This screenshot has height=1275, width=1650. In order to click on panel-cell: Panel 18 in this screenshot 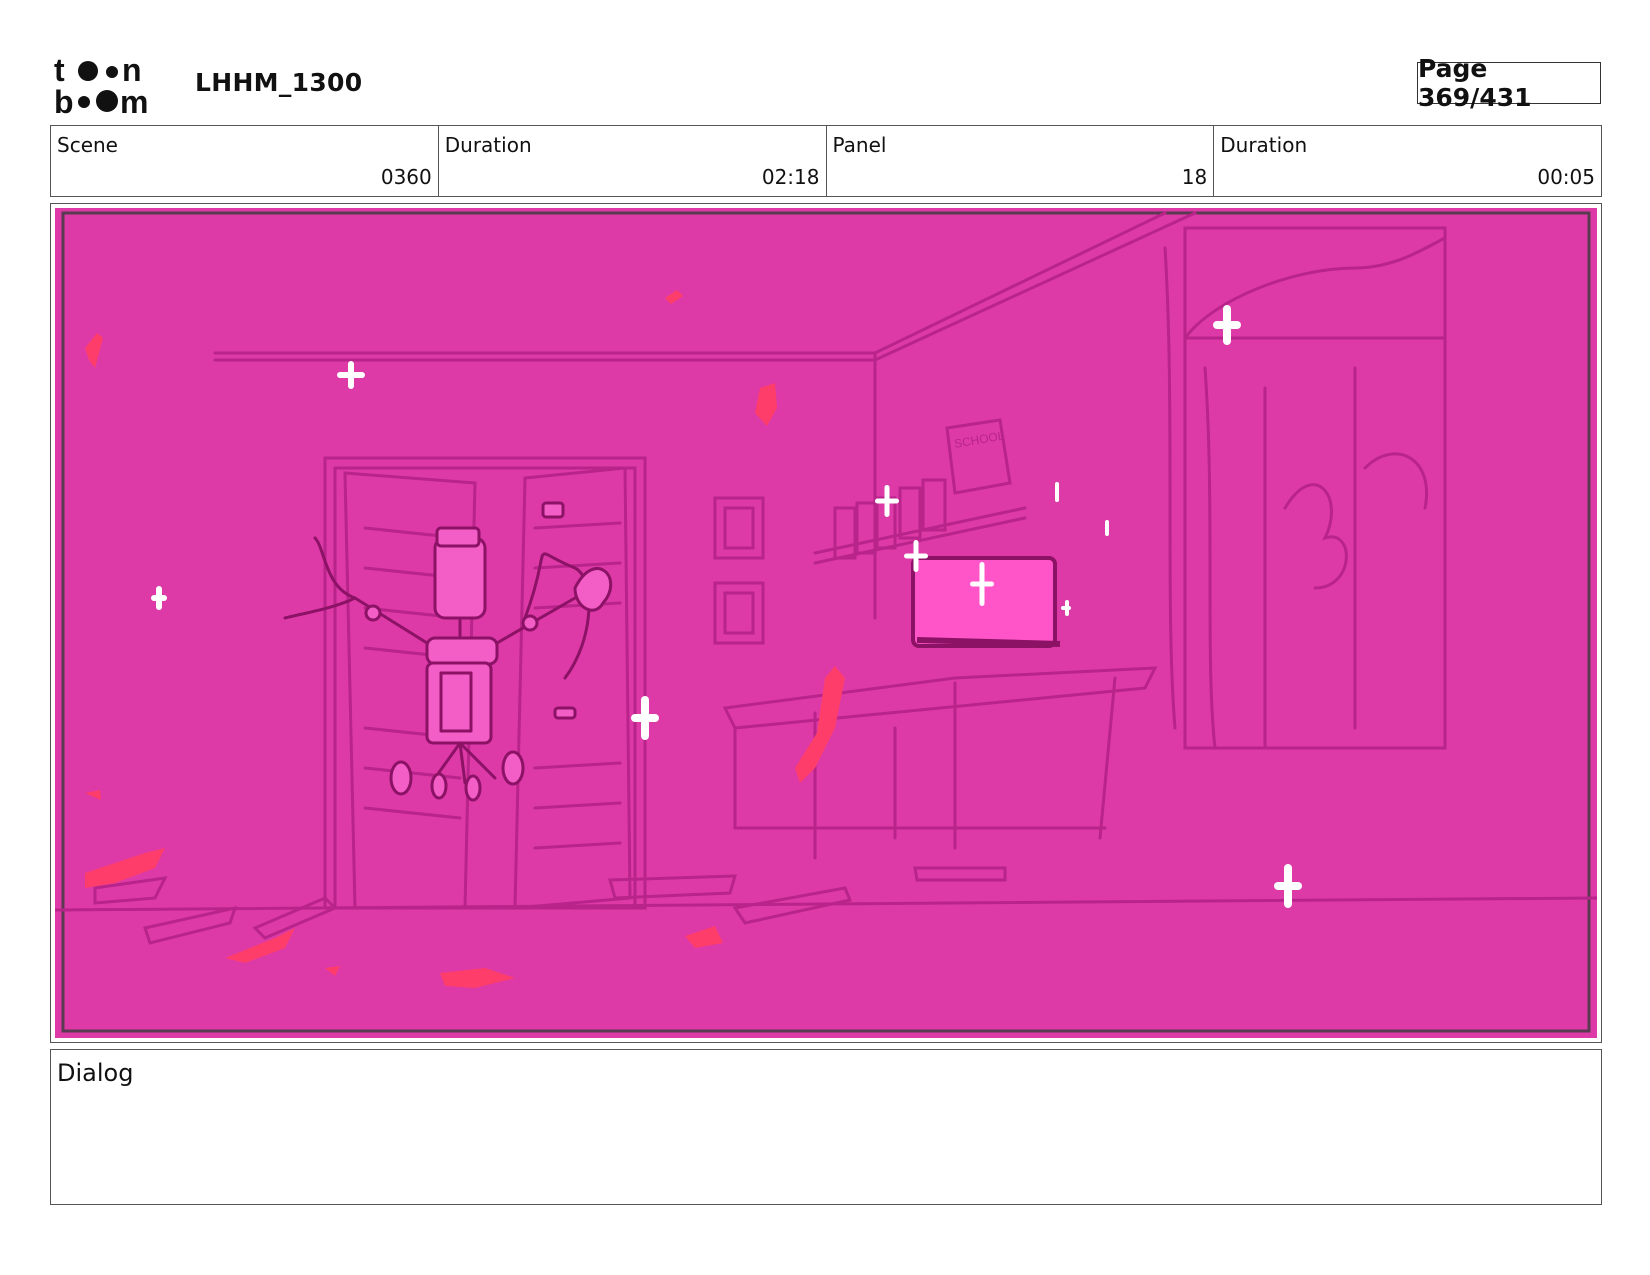, I will do `click(1021, 161)`.